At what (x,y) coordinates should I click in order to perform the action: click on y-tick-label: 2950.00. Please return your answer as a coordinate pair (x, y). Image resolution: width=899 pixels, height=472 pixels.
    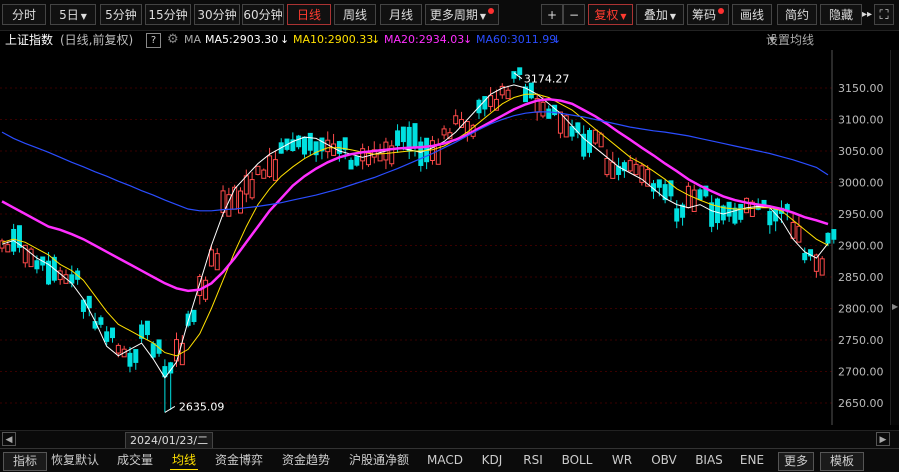
    Looking at the image, I should click on (861, 214).